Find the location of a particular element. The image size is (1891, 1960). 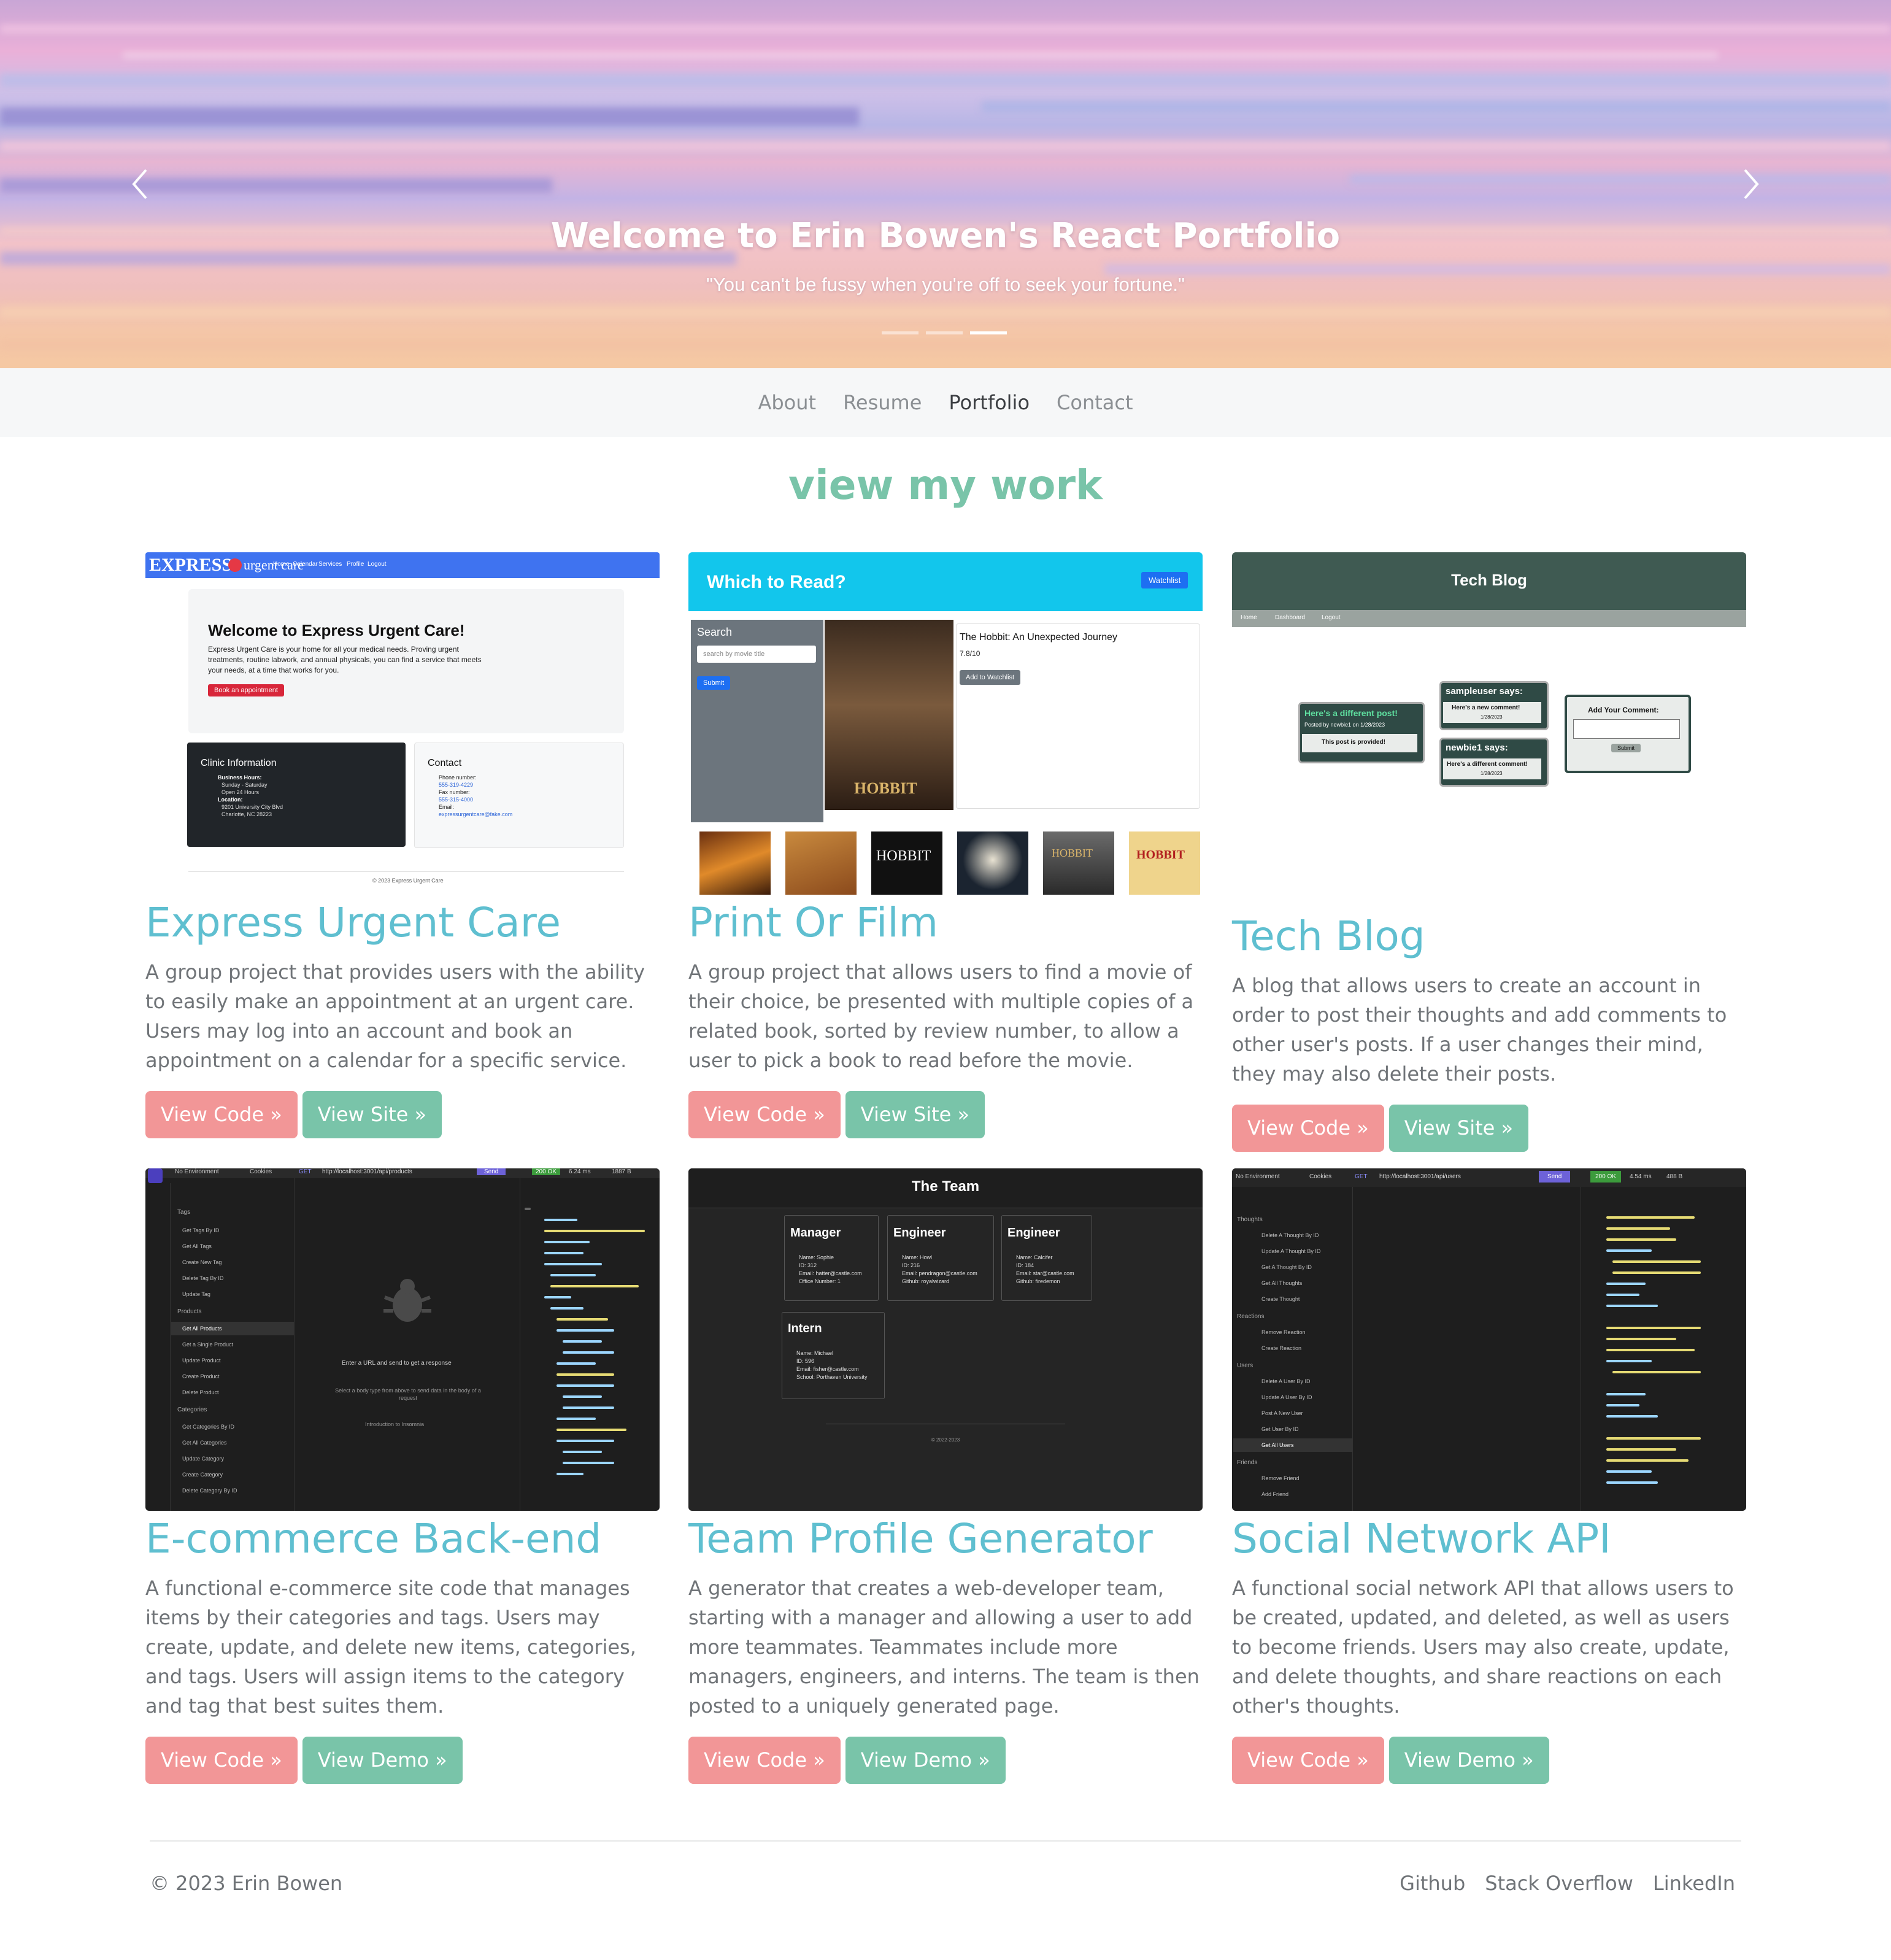

screenshot-line: expressurgentcare@fake.com is located at coordinates (476, 814).